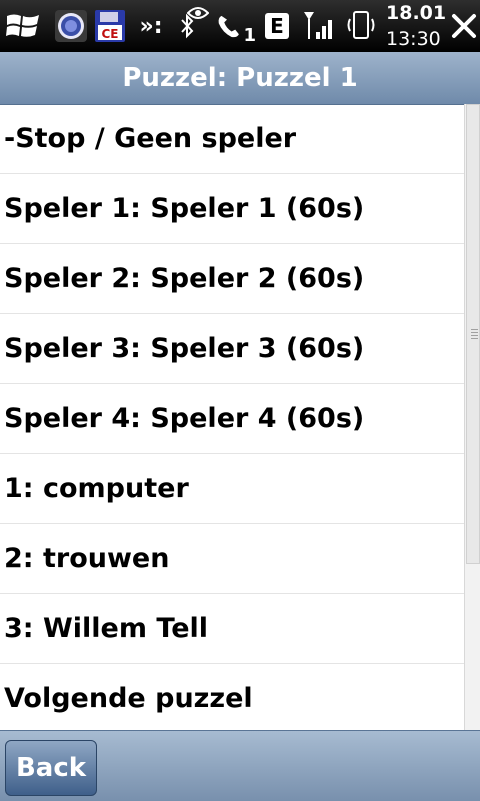 This screenshot has height=801, width=480. What do you see at coordinates (51, 768) in the screenshot?
I see `back-button: Back` at bounding box center [51, 768].